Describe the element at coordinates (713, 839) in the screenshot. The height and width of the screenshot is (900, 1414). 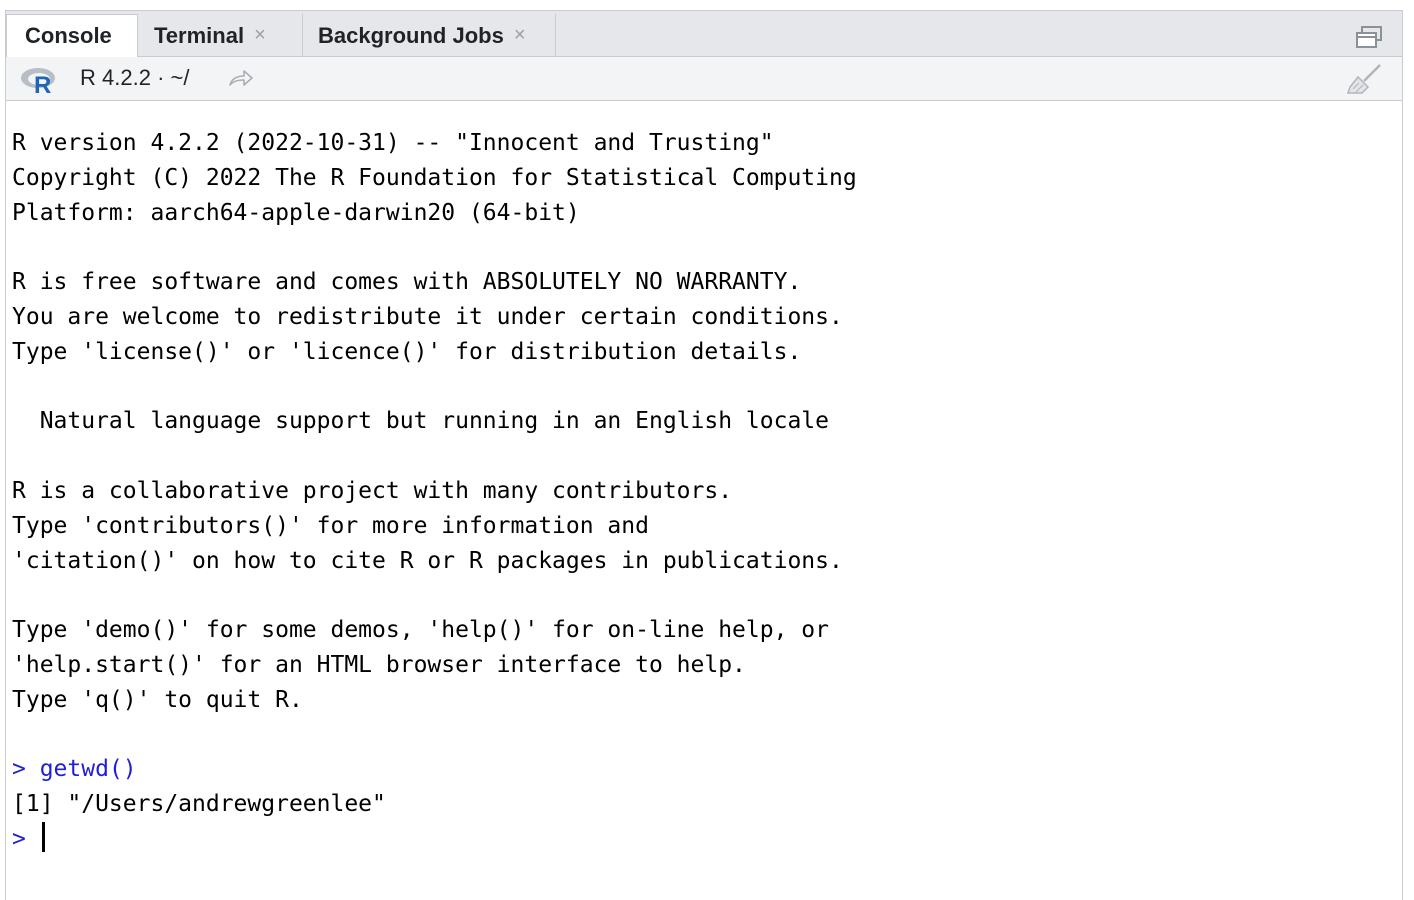
I see `console-input-line: >` at that location.